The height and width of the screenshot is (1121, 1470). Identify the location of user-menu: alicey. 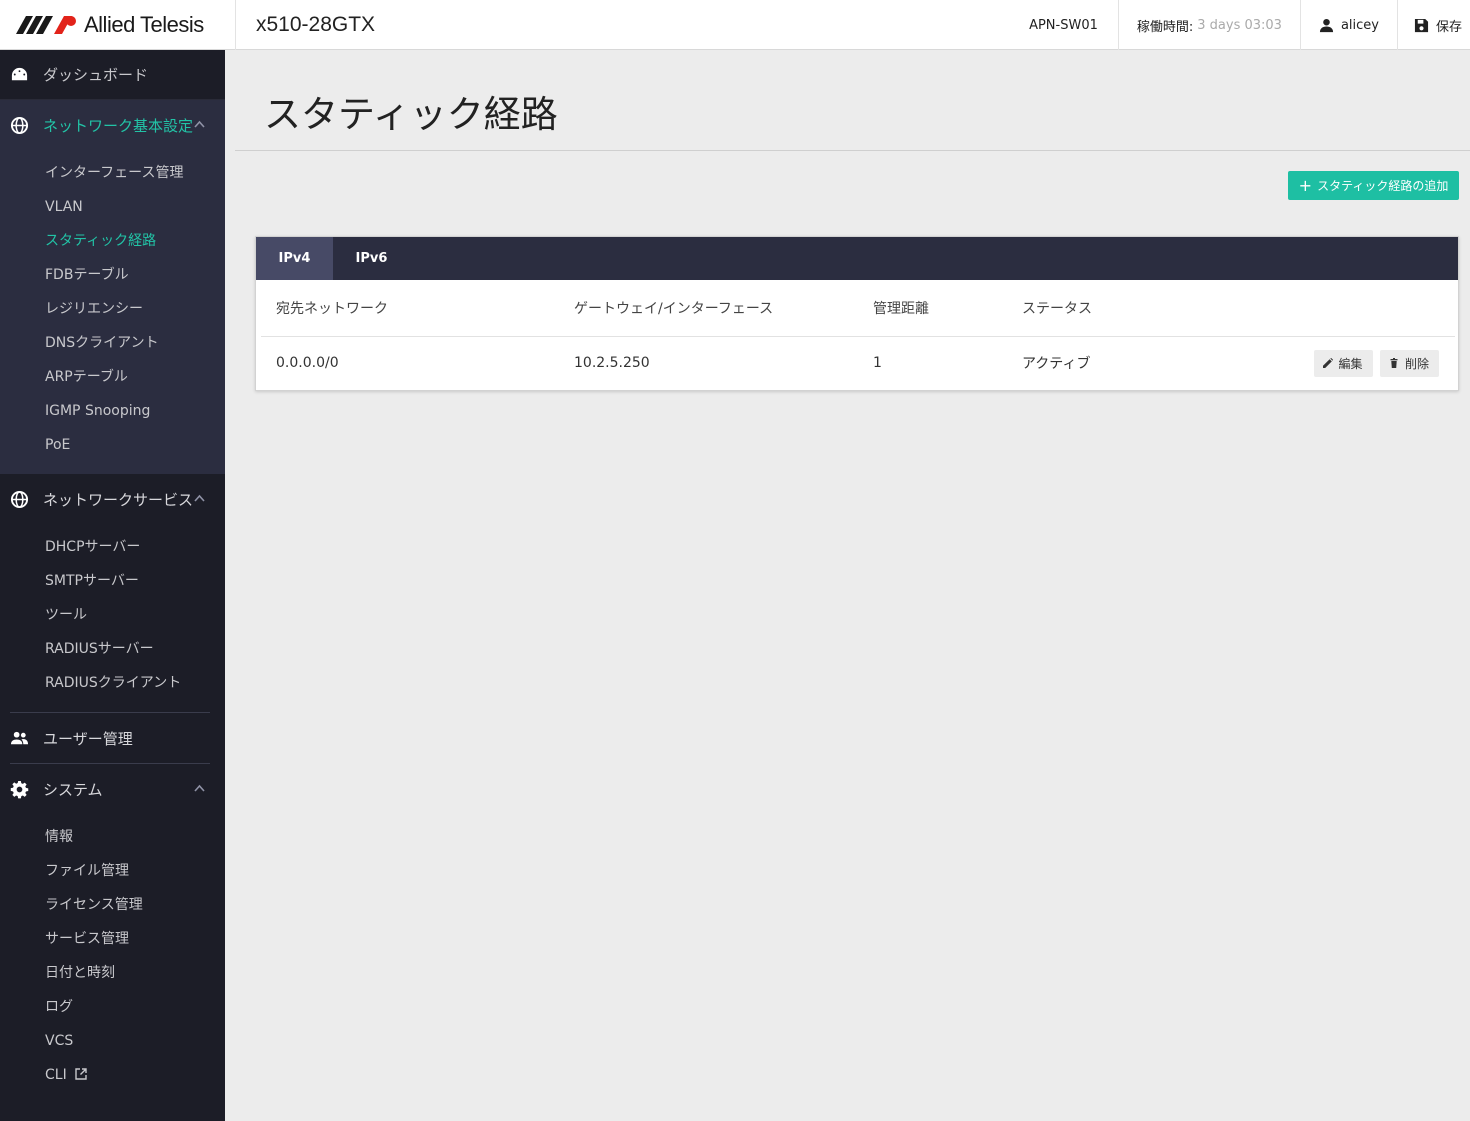
(1348, 25).